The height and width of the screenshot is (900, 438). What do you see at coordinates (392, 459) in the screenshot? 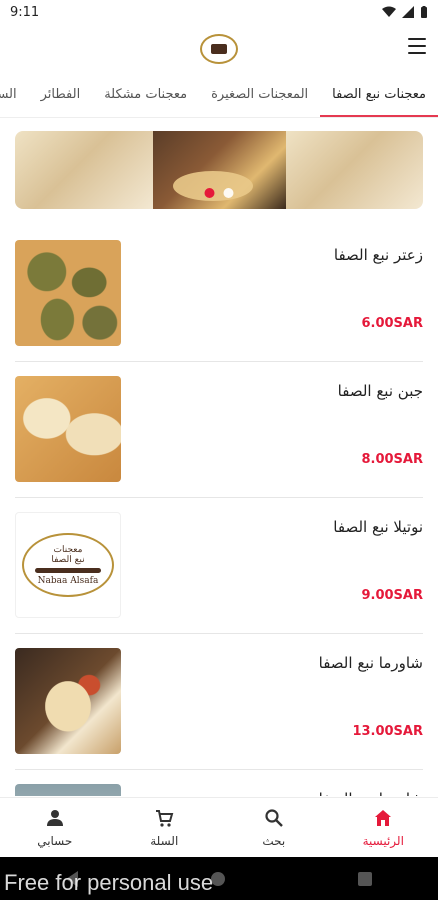
I see `product-price: 8.00SAR` at bounding box center [392, 459].